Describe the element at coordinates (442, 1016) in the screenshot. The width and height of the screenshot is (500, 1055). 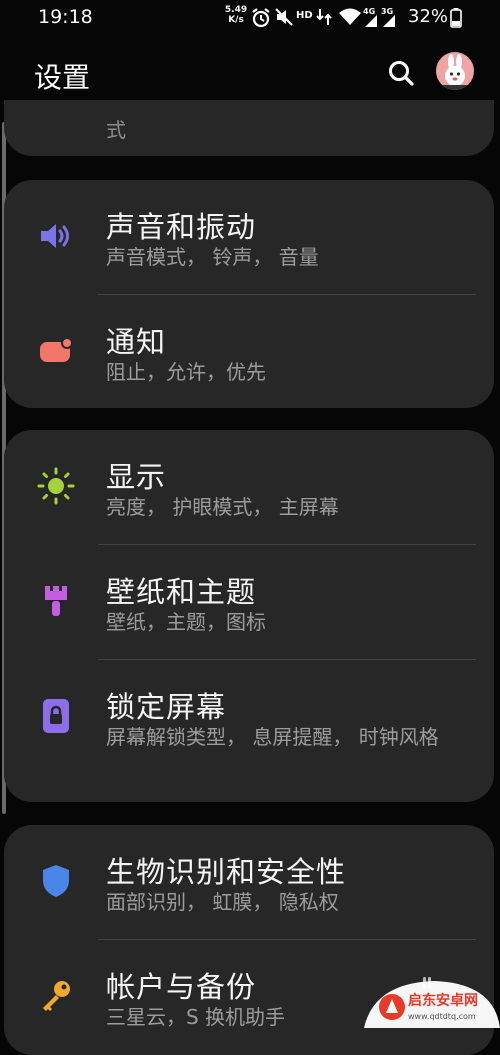
I see `watermark-url: www.qdtdtq.com` at that location.